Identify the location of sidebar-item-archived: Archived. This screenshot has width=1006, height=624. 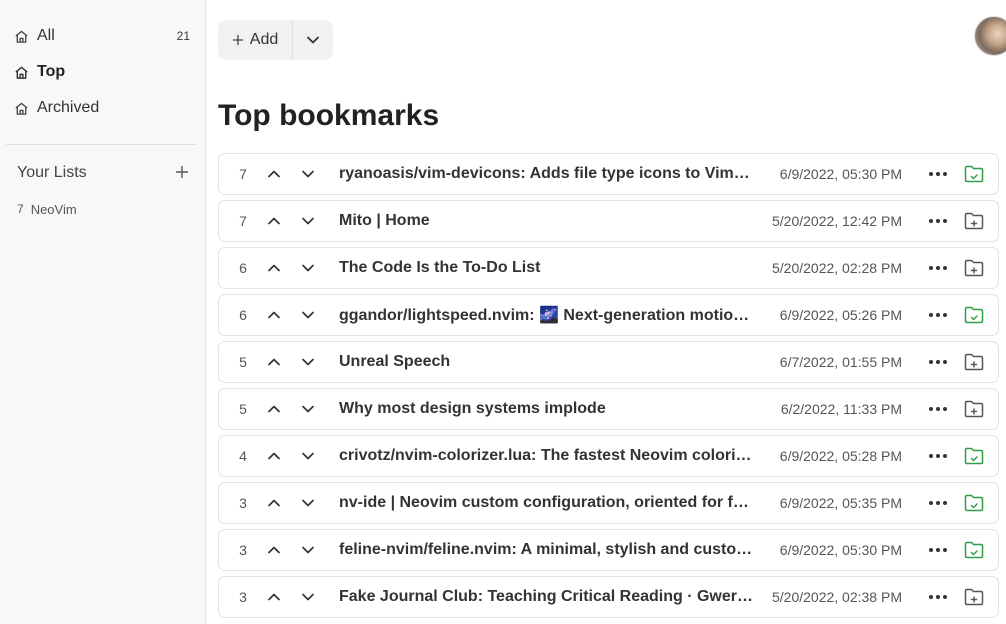
(104, 108).